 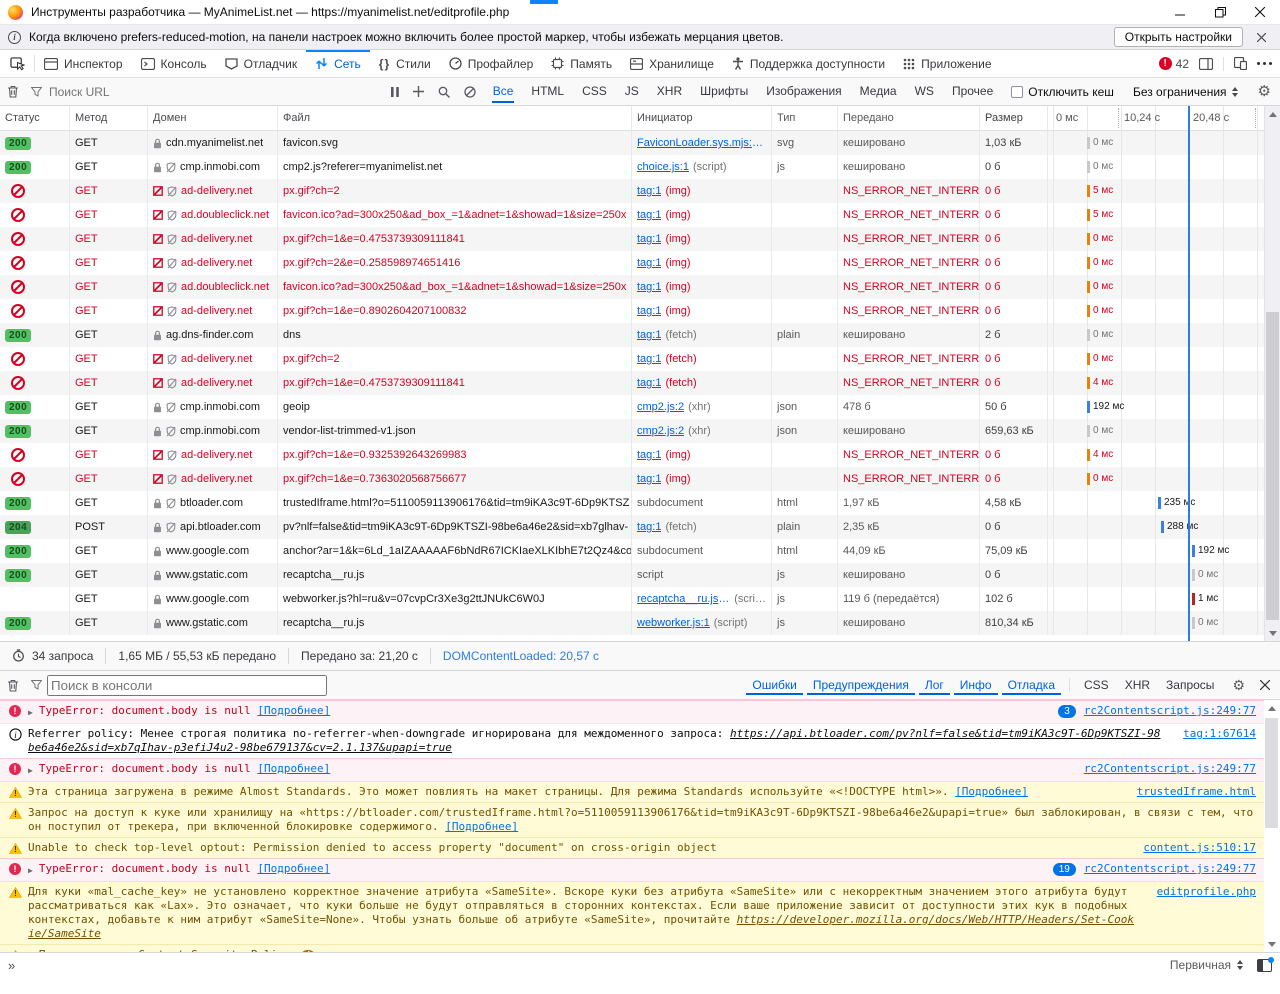 What do you see at coordinates (1170, 769) in the screenshot?
I see `source-link: rc2Contentscript.js:249:77` at bounding box center [1170, 769].